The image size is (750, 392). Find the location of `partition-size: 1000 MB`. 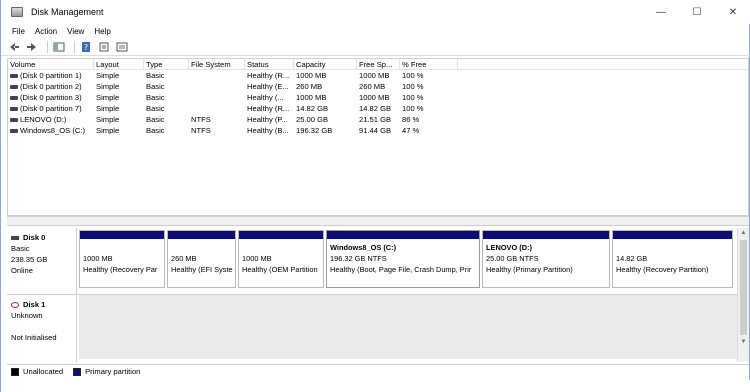

partition-size: 1000 MB is located at coordinates (98, 258).